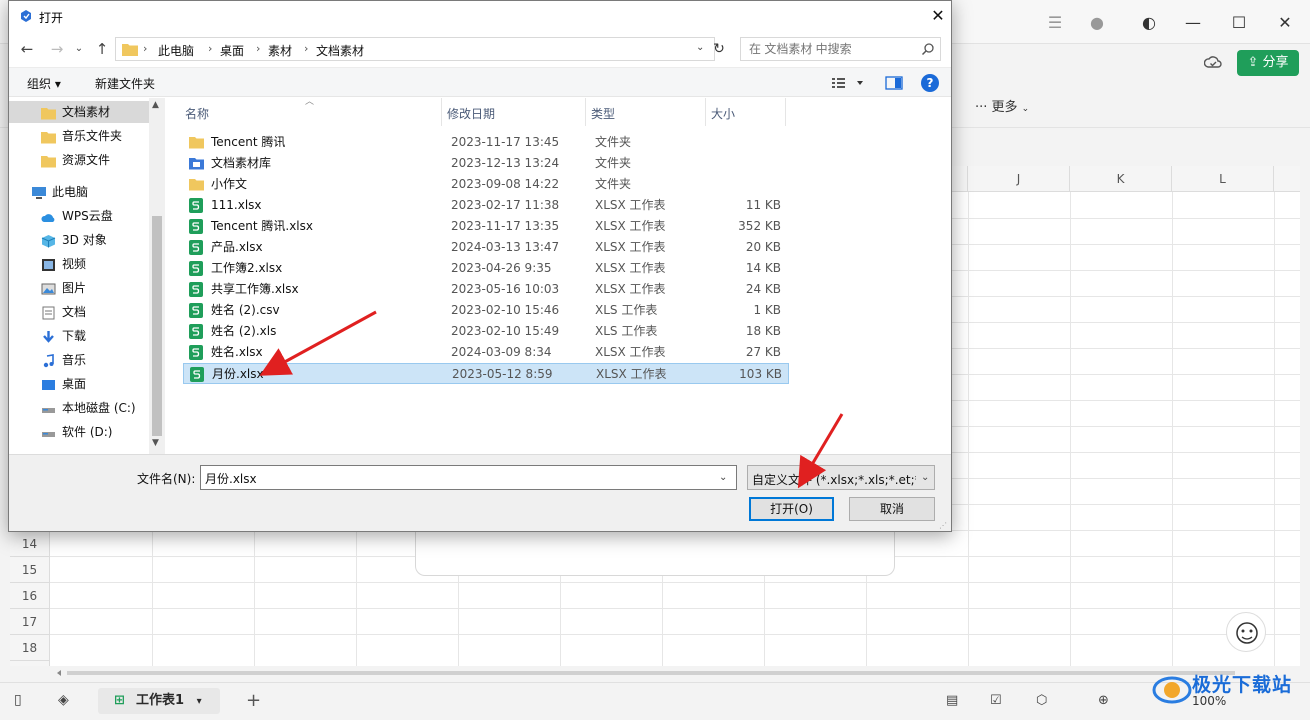  Describe the element at coordinates (1121, 179) in the screenshot. I see `column-header-k: K` at that location.